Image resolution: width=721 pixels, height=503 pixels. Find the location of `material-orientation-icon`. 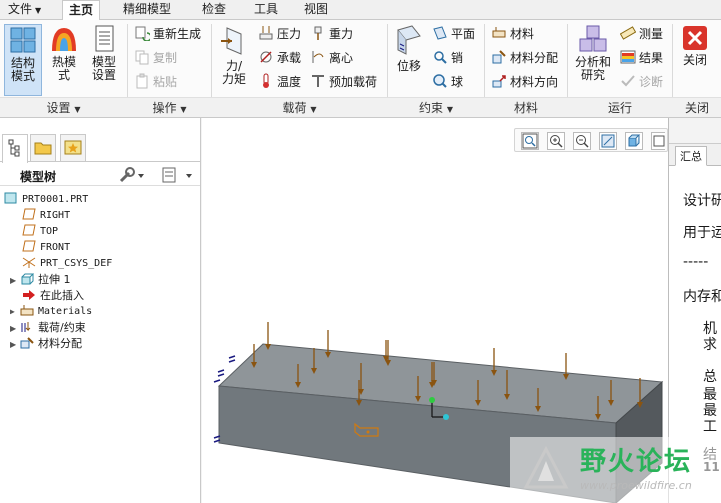

material-orientation-icon is located at coordinates (499, 81).